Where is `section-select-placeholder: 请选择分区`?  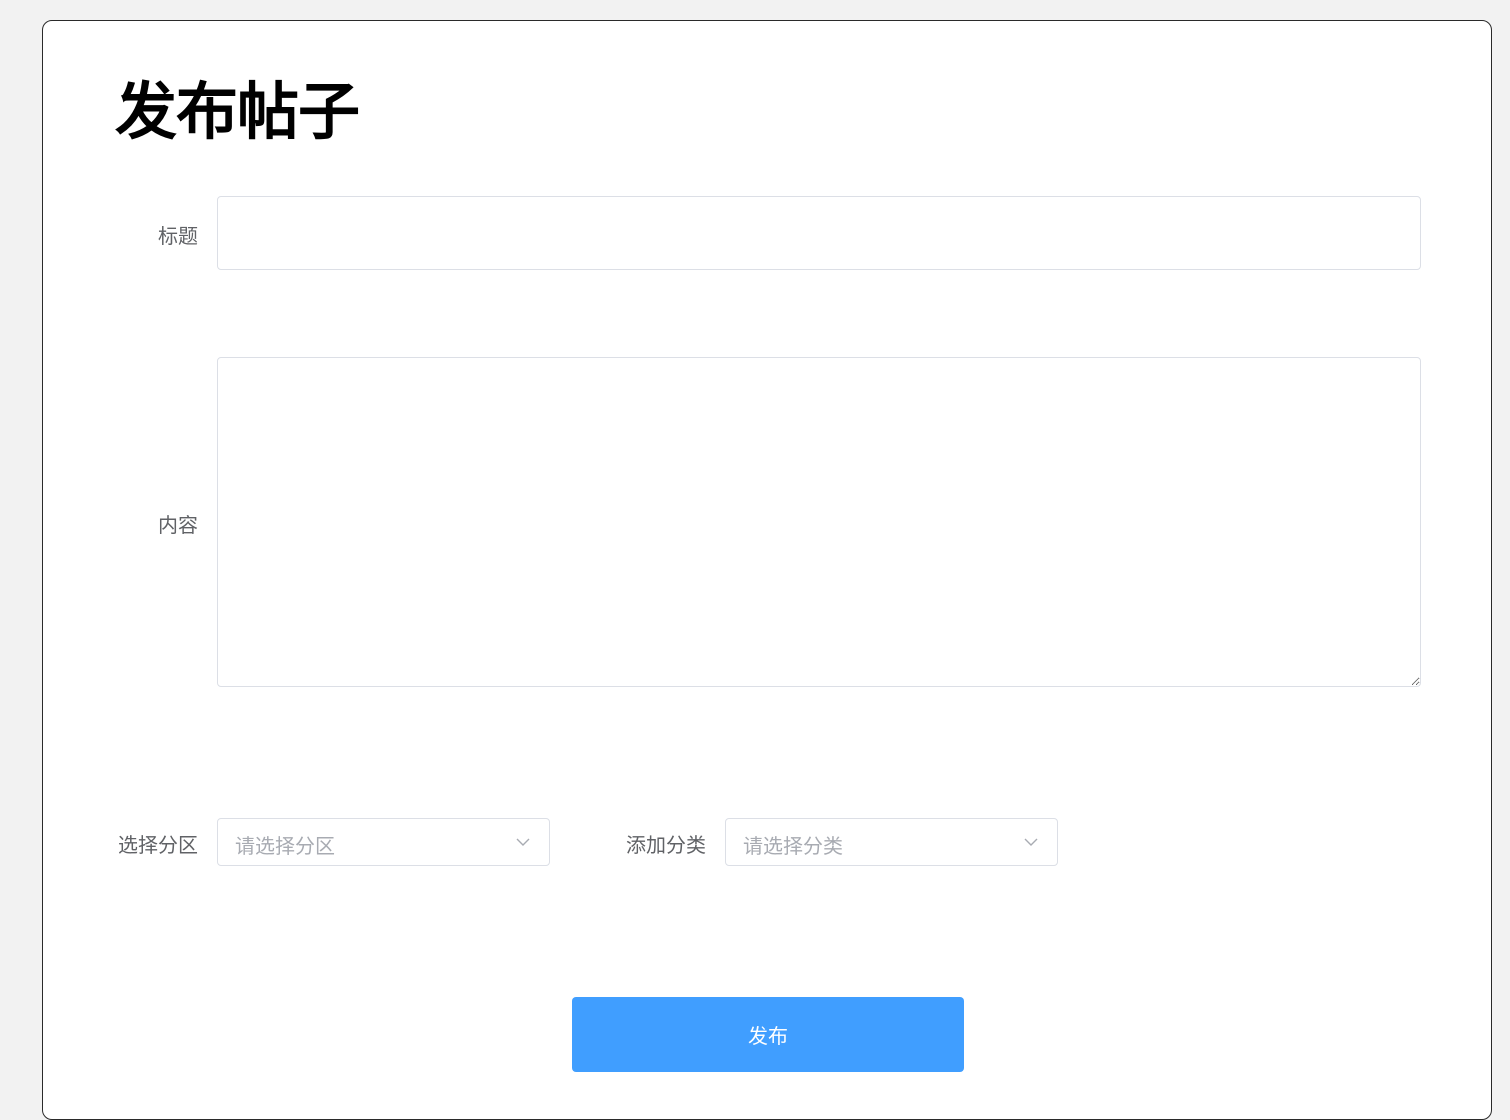 section-select-placeholder: 请选择分区 is located at coordinates (285, 846).